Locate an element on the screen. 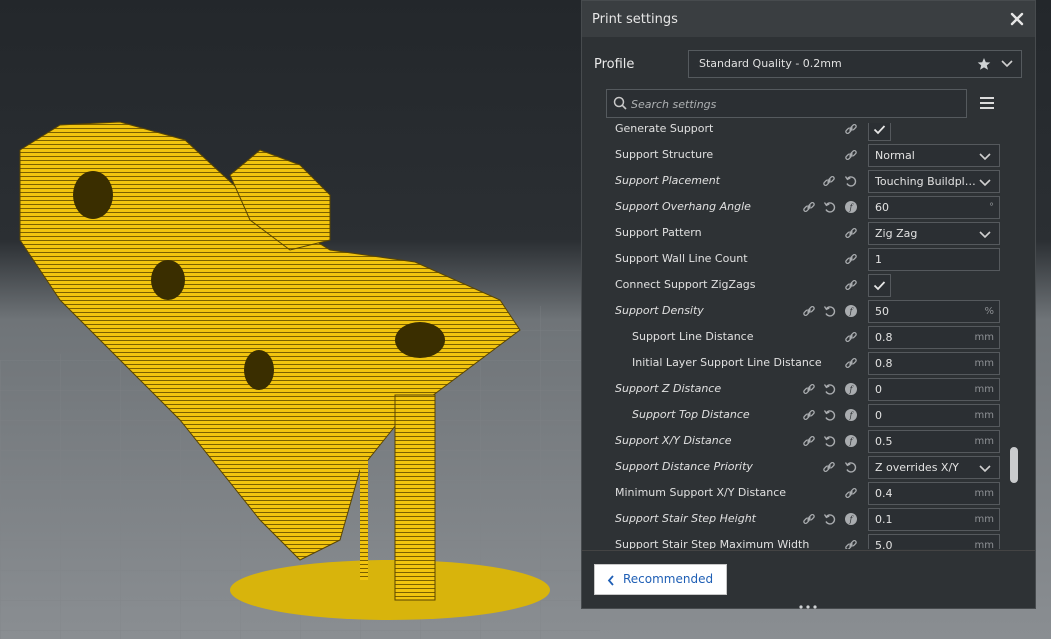  setting-value: 0.4 is located at coordinates (884, 493).